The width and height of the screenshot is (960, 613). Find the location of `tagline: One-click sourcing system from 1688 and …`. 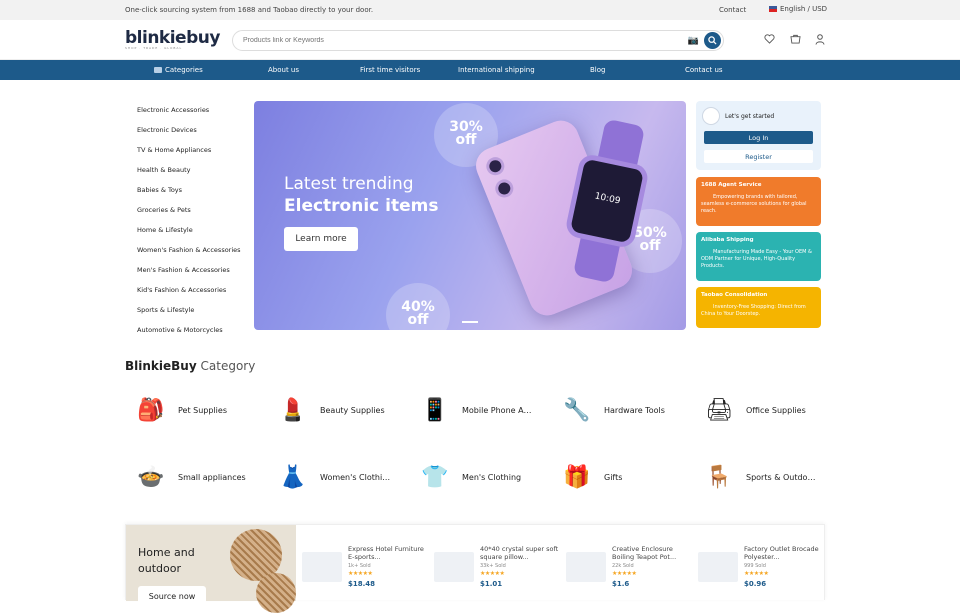

tagline: One-click sourcing system from 1688 and … is located at coordinates (249, 10).